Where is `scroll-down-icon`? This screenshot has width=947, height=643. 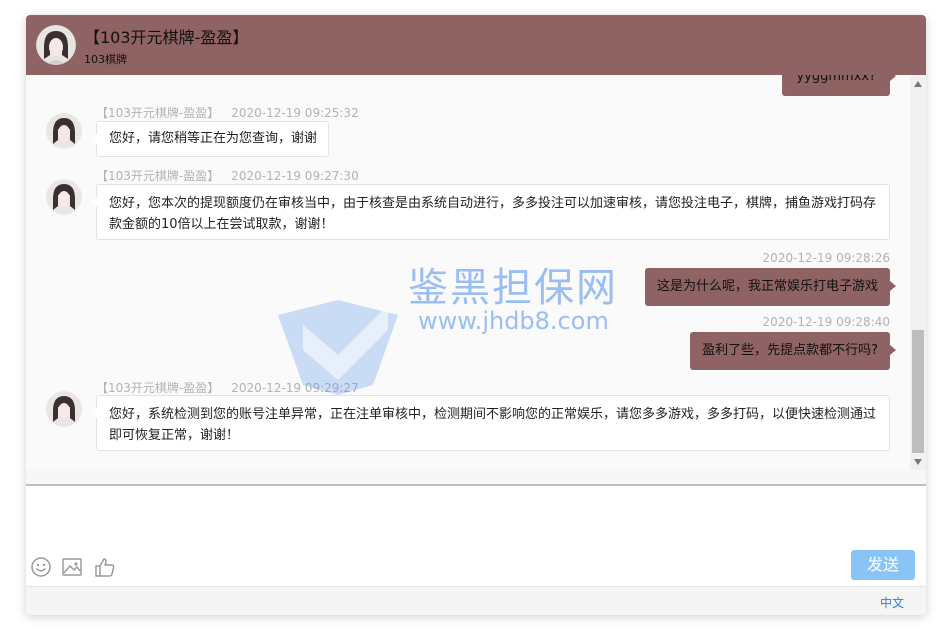
scroll-down-icon is located at coordinates (918, 462).